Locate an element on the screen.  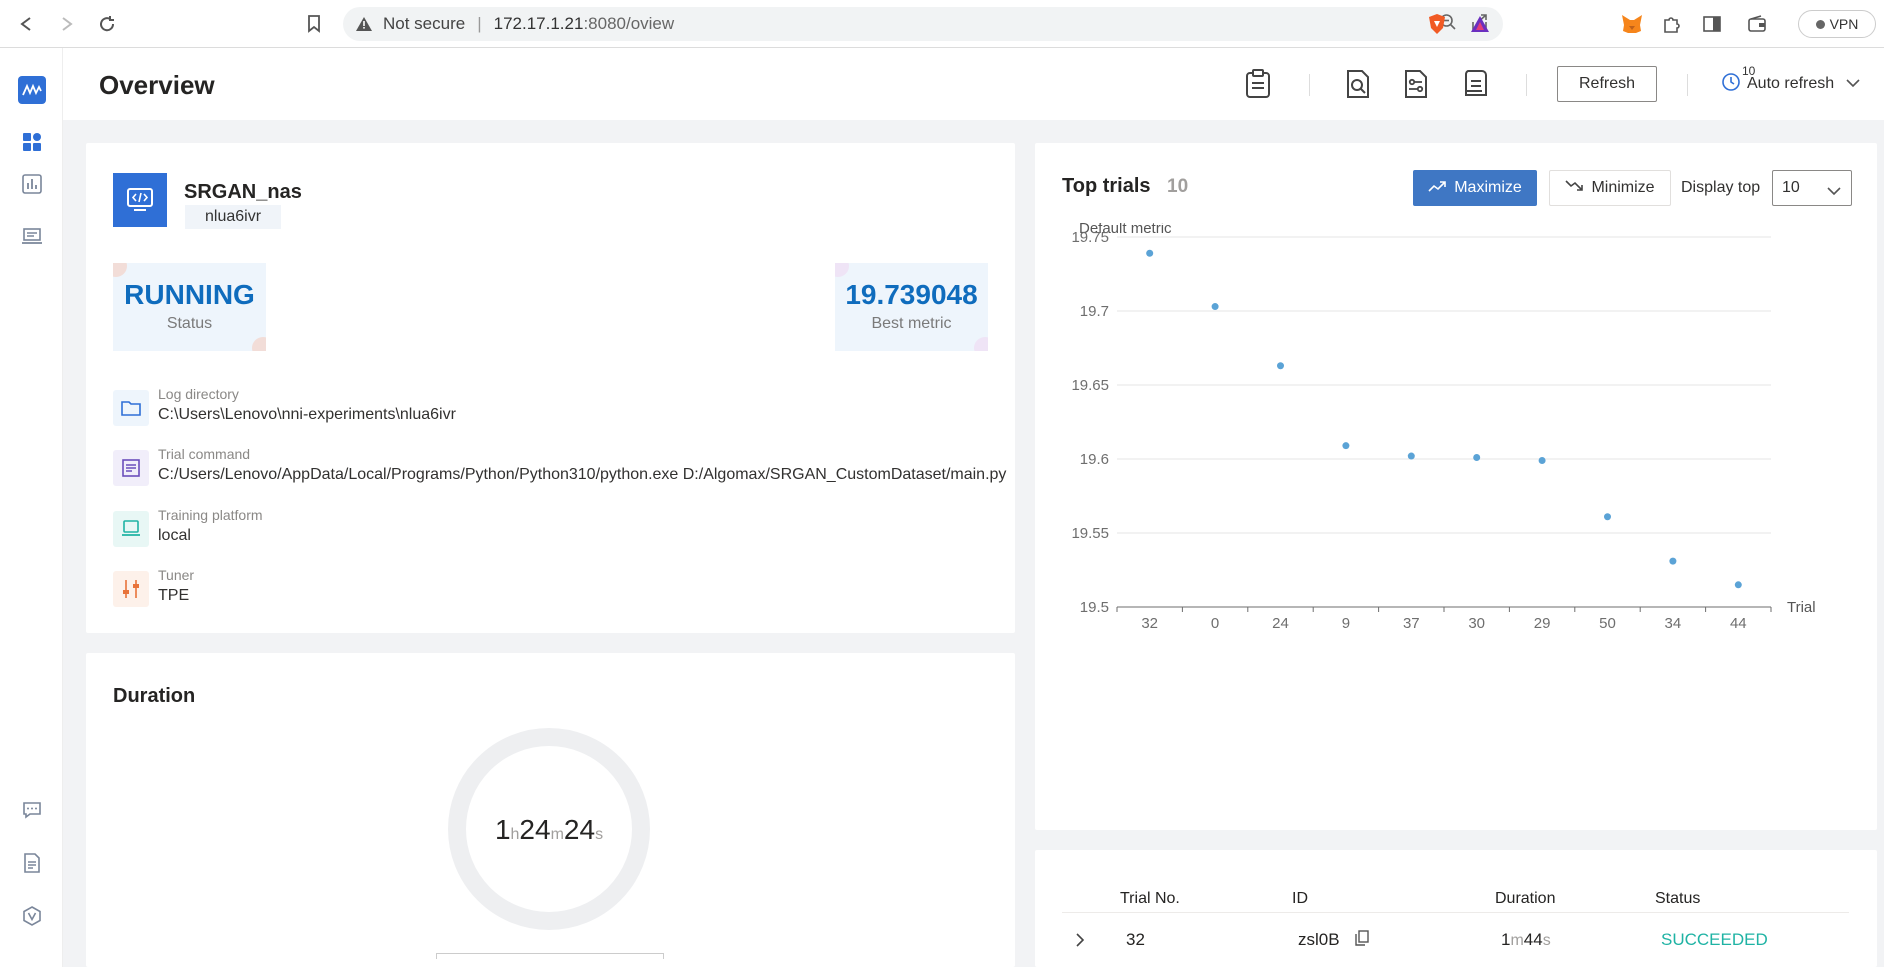
duration-hours: 1 is located at coordinates (502, 829).